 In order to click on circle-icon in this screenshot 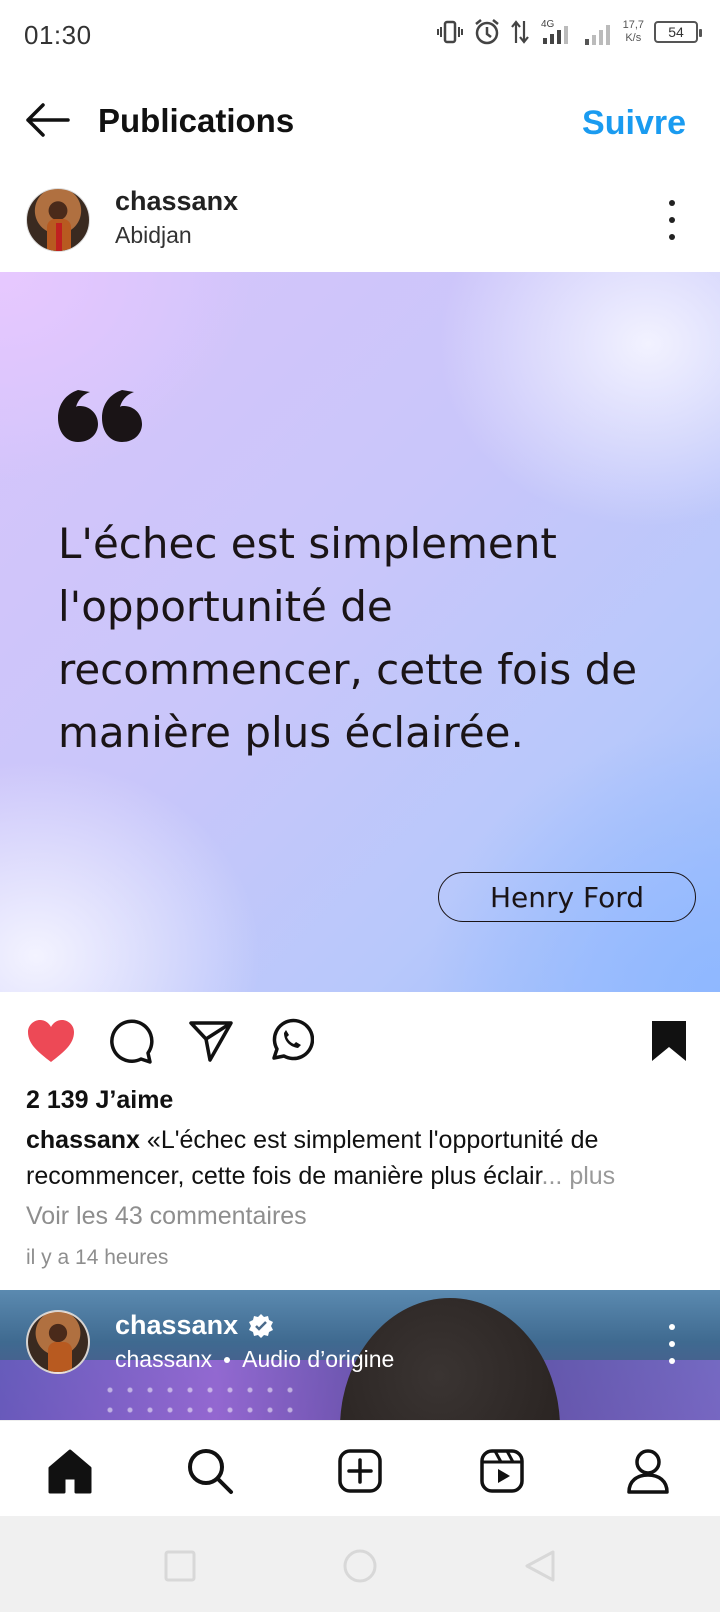, I will do `click(360, 1566)`.